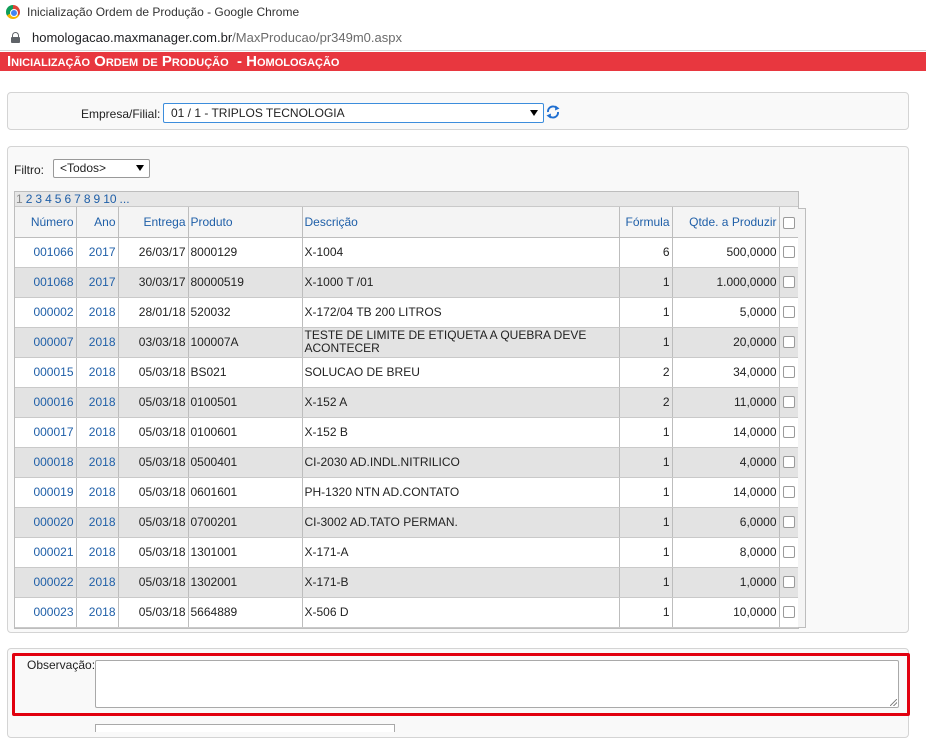 This screenshot has height=738, width=926. Describe the element at coordinates (46, 552) in the screenshot. I see `cell-numero: 000021` at that location.